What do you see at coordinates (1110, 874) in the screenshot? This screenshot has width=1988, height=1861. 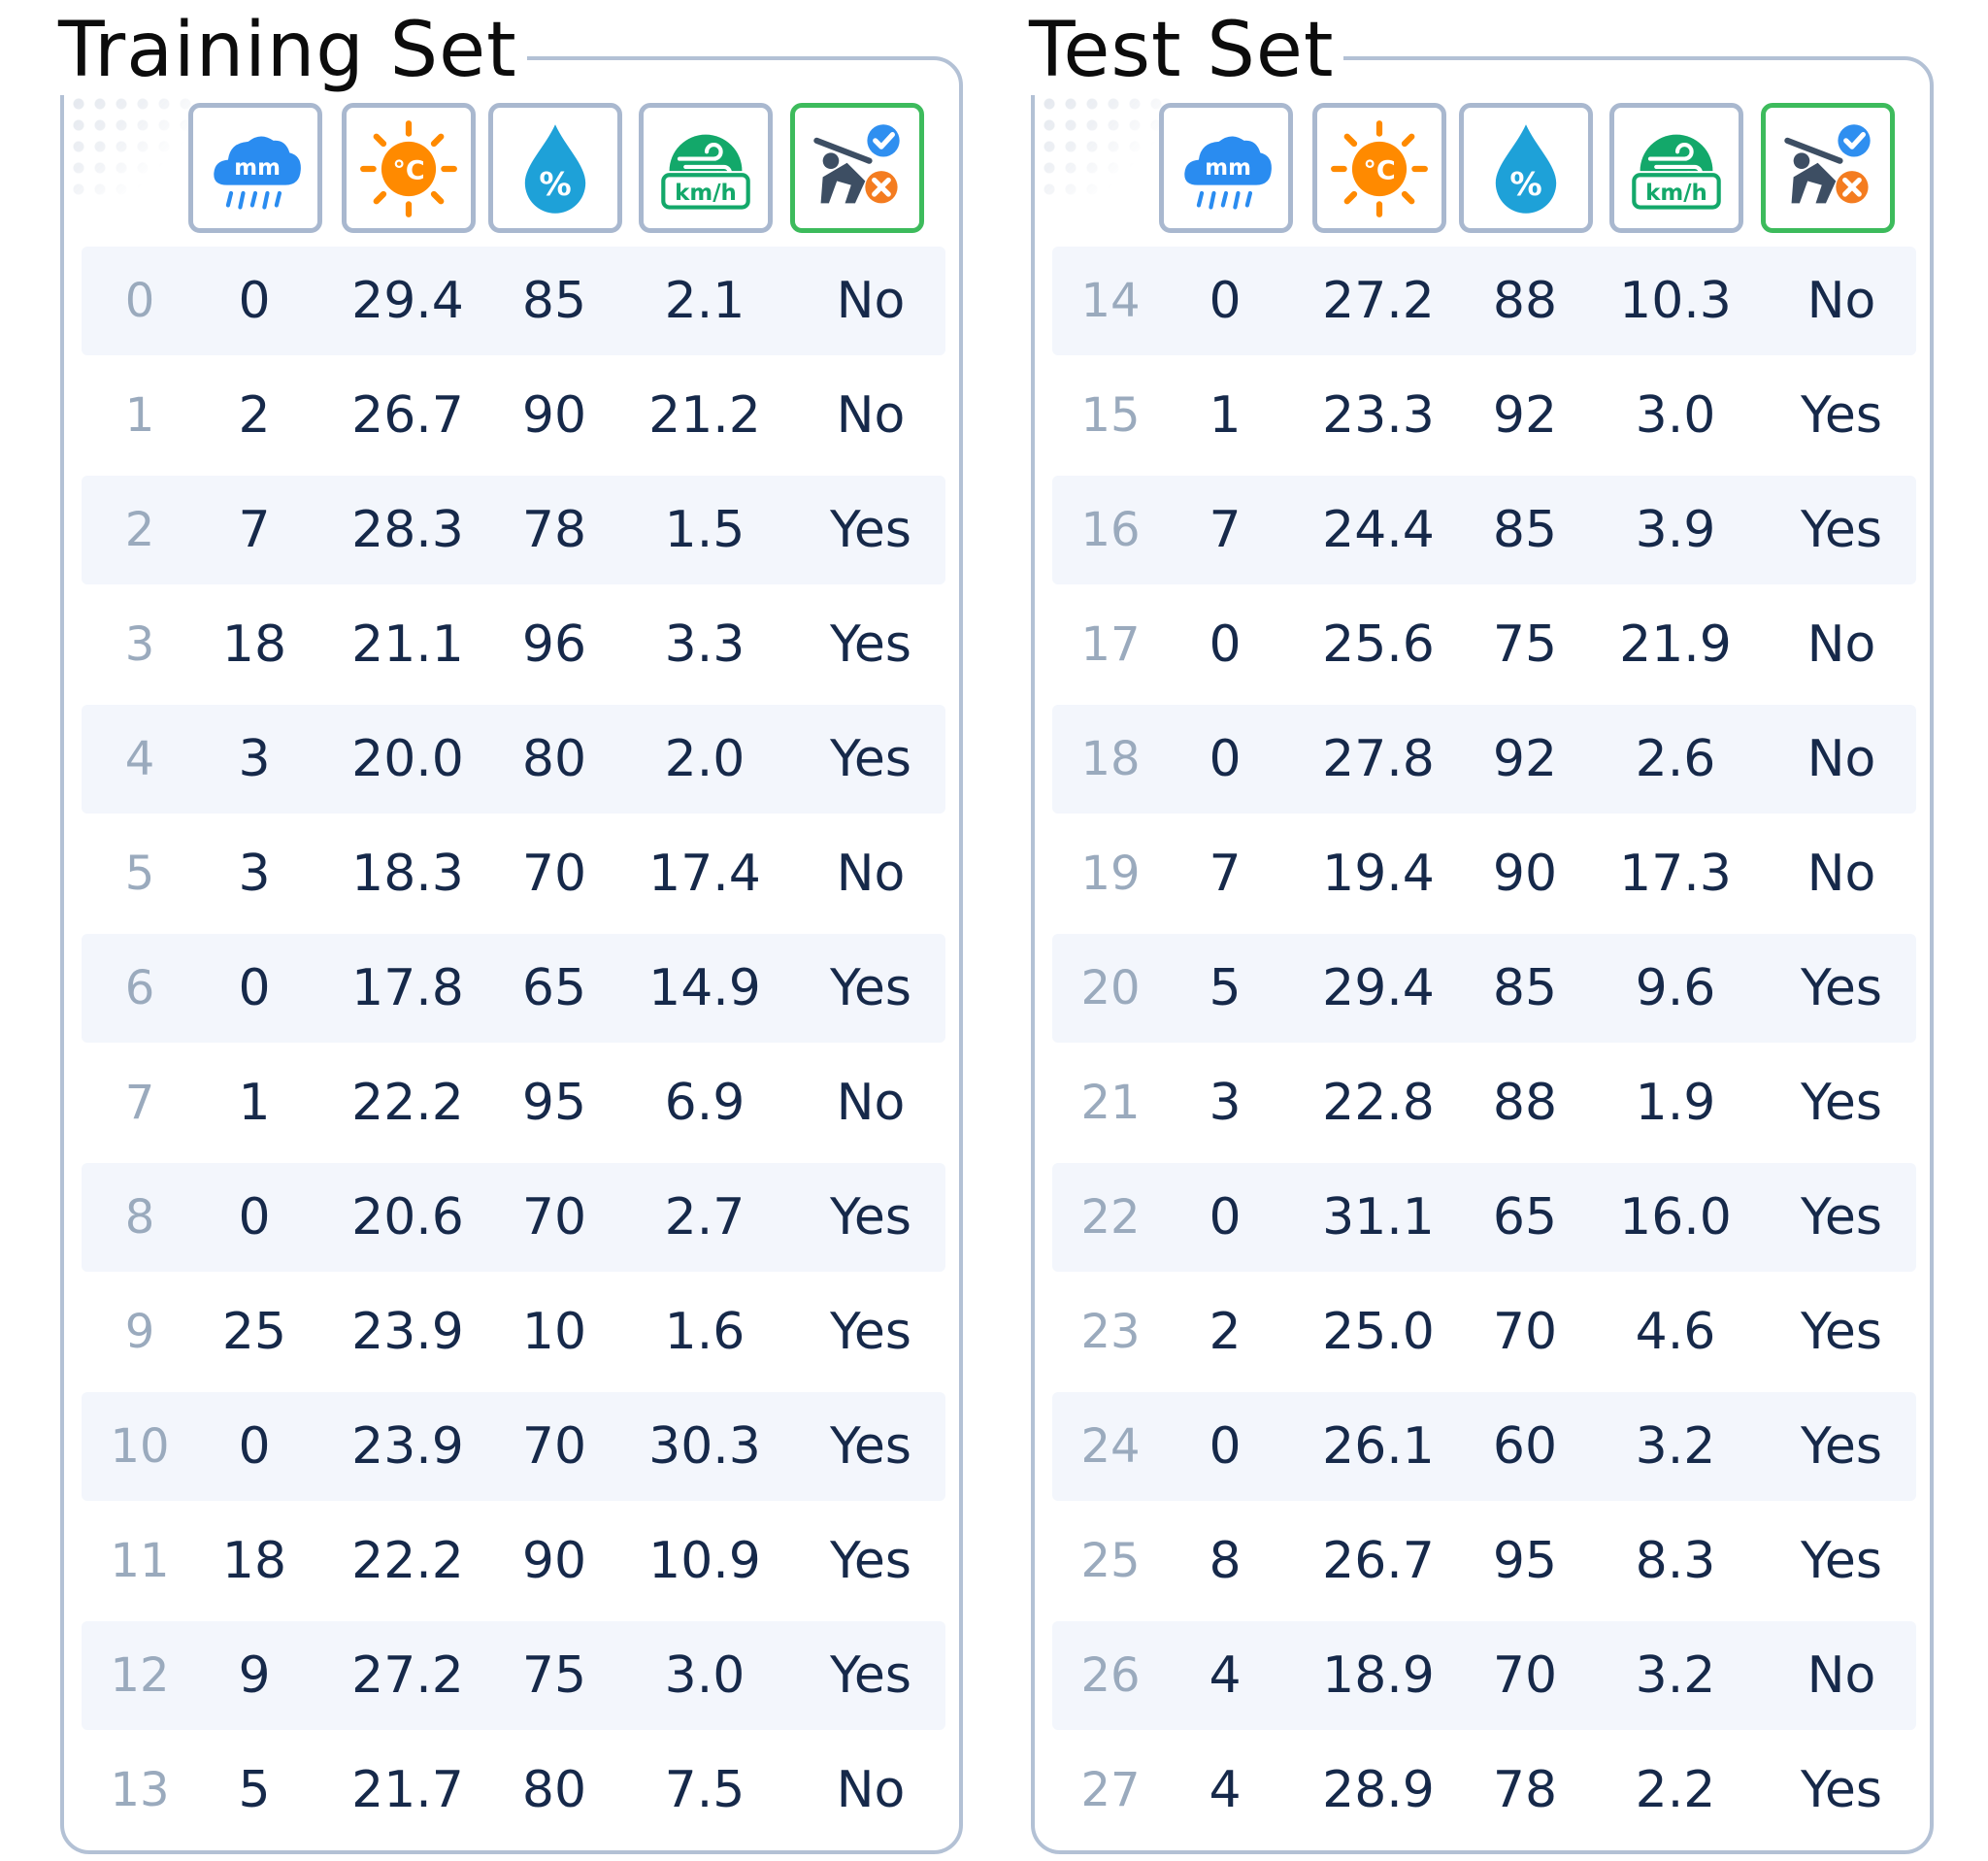 I see `row-index: 19` at bounding box center [1110, 874].